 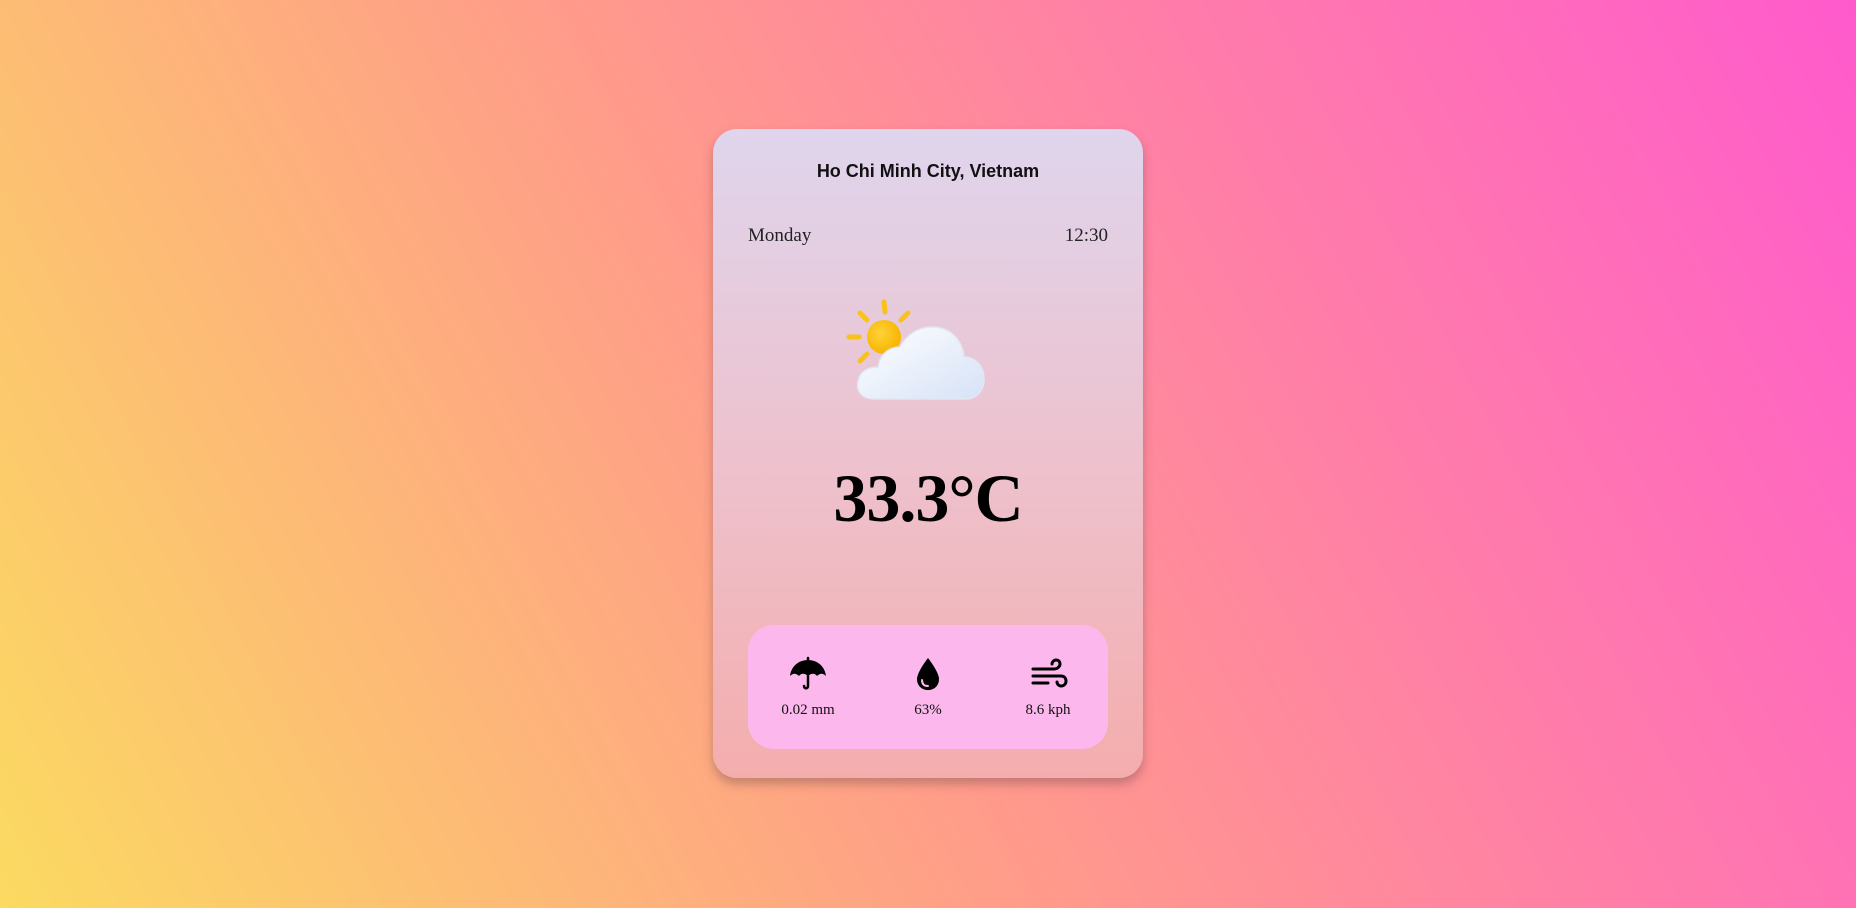 What do you see at coordinates (928, 674) in the screenshot?
I see `droplet-icon` at bounding box center [928, 674].